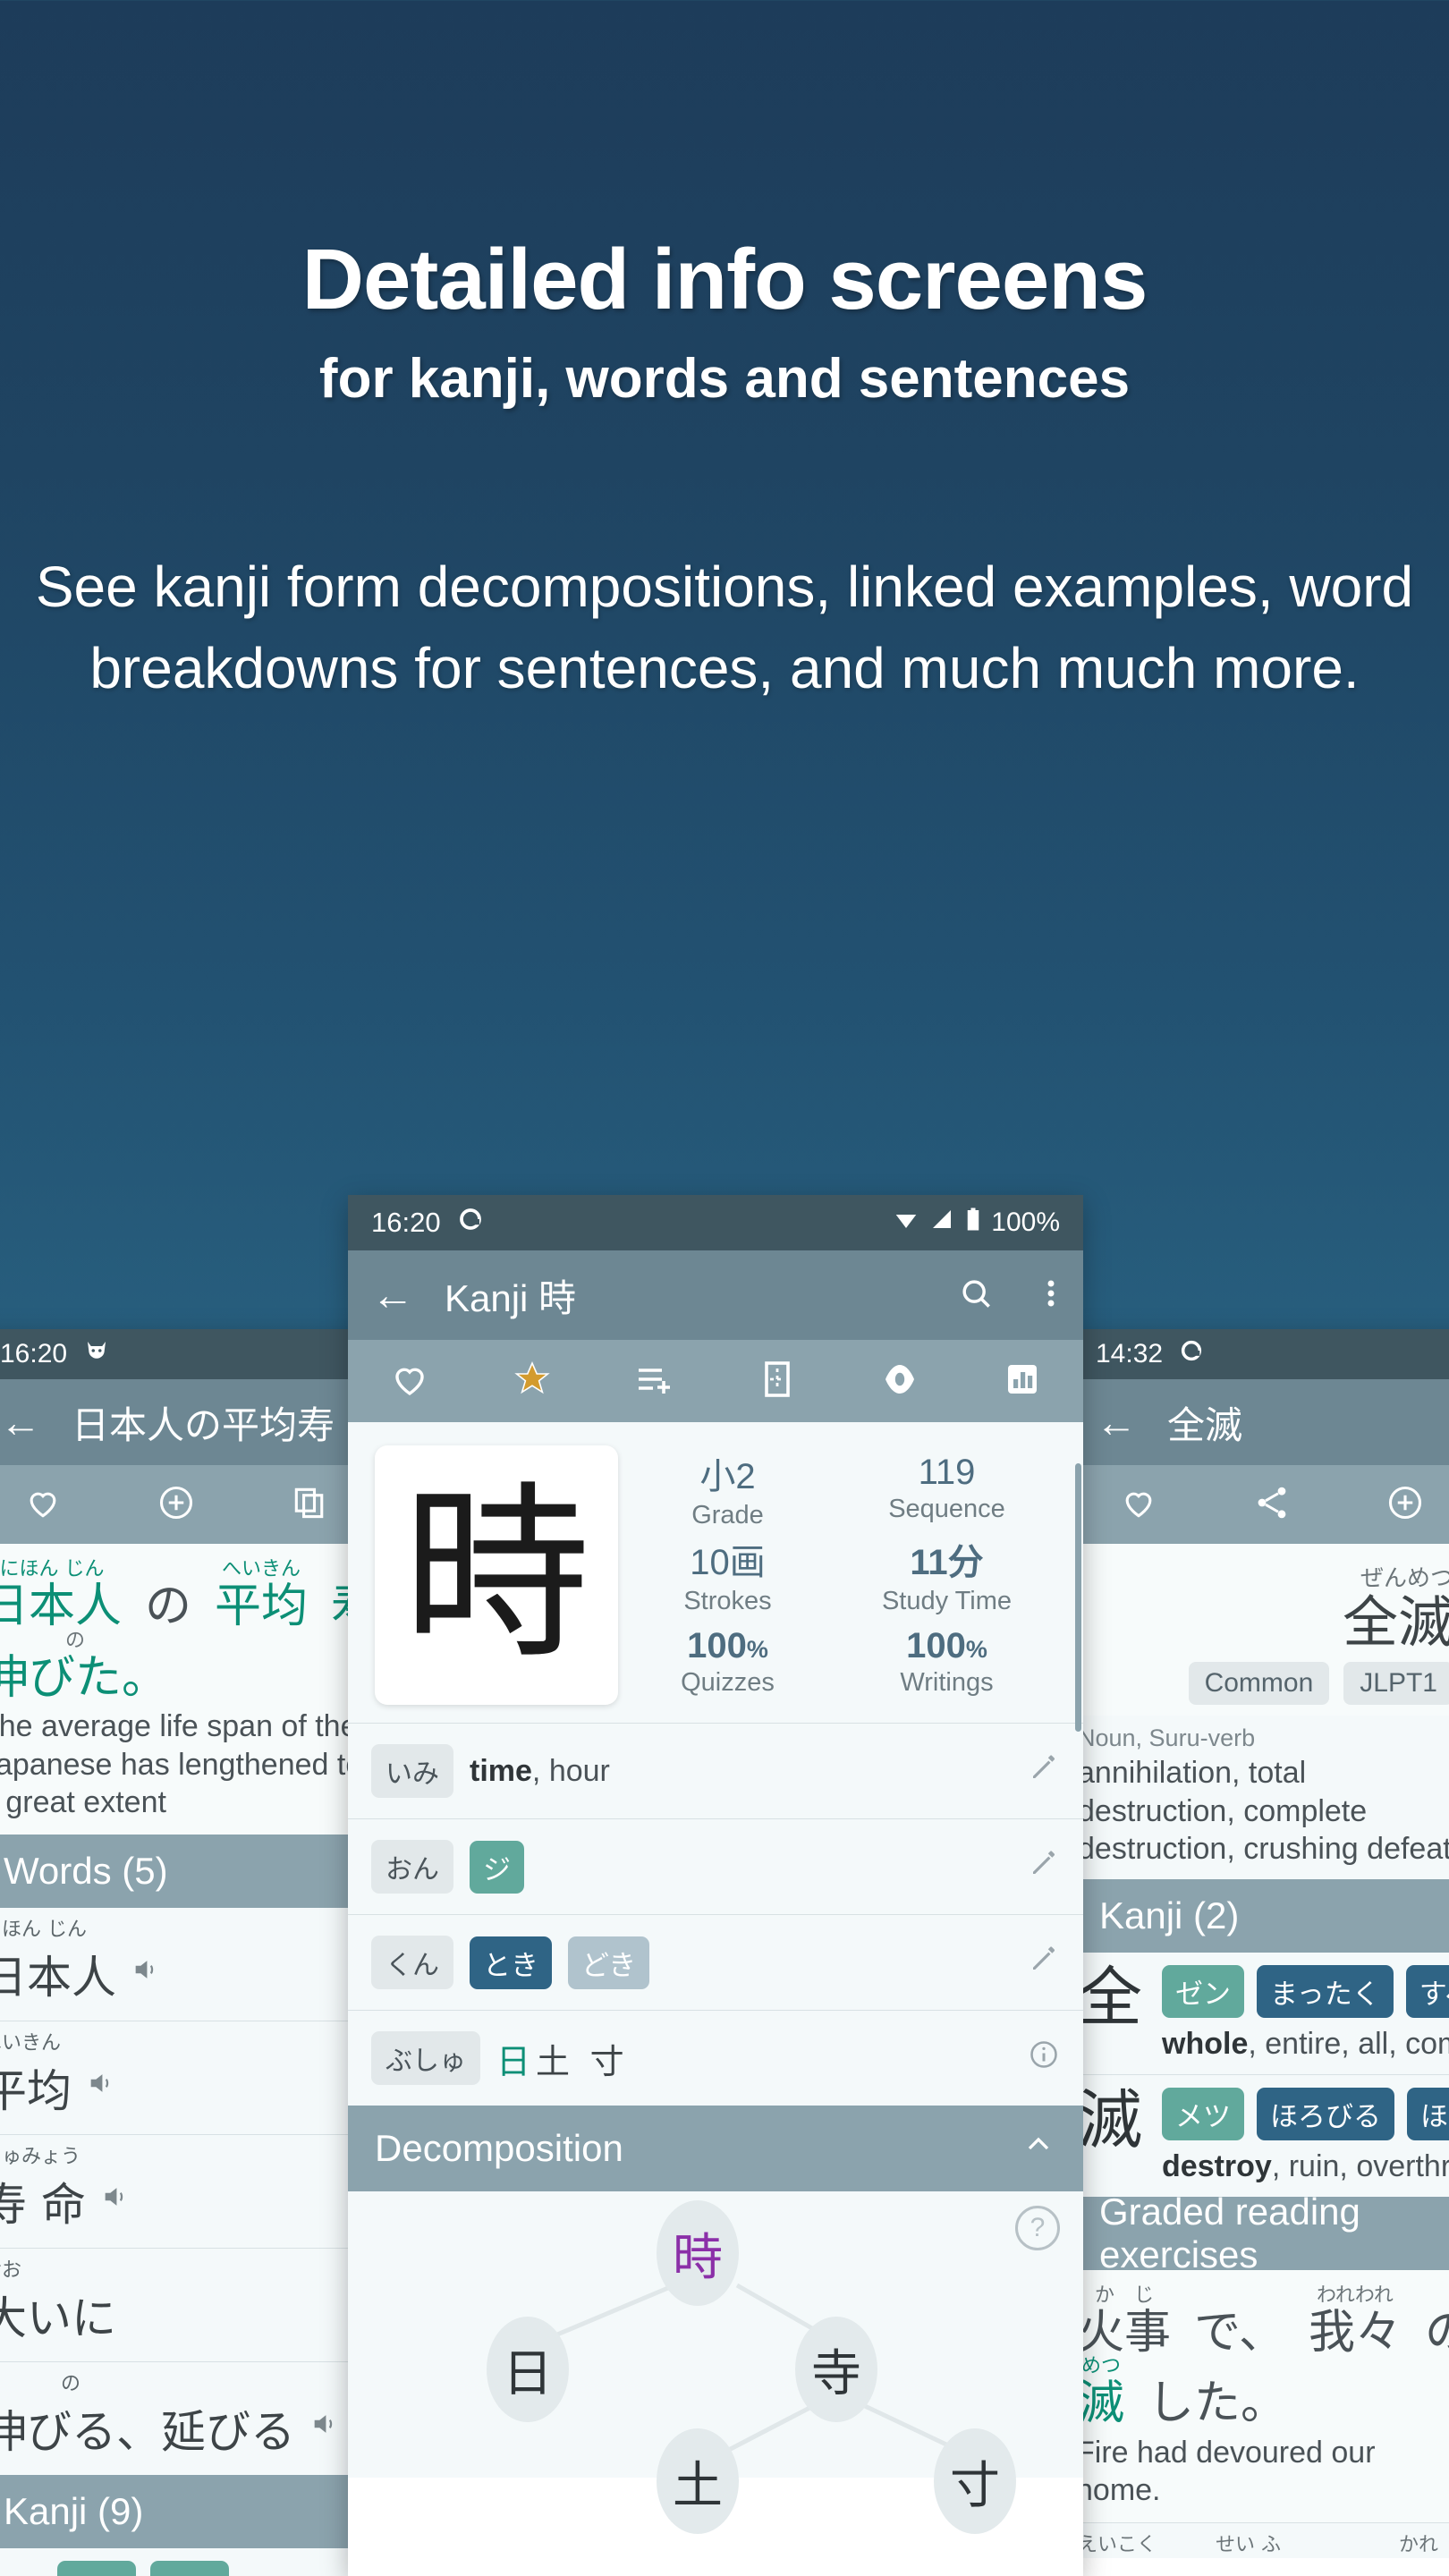  Describe the element at coordinates (188, 2305) in the screenshot. I see `list-item: おお 大いに` at that location.